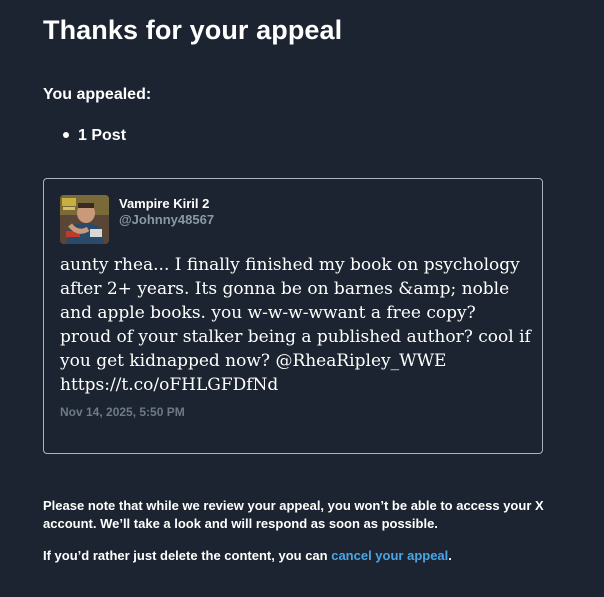  What do you see at coordinates (167, 219) in the screenshot?
I see `post-author-handle: @Johnny48567` at bounding box center [167, 219].